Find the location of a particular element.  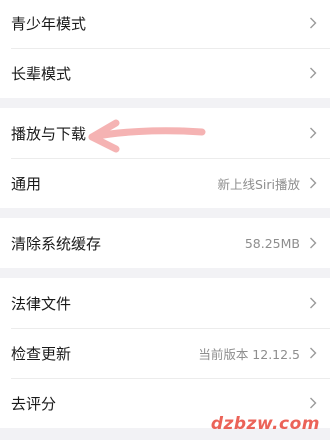

row-elder-mode-label: 长辈模式 is located at coordinates (41, 73).